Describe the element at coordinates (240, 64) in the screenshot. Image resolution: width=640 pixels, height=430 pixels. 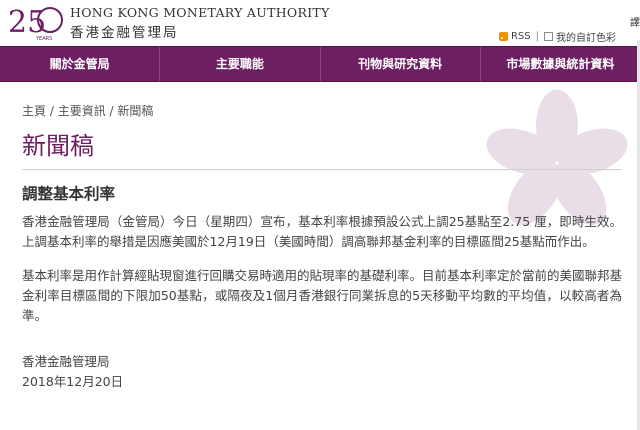
I see `nav-item-key-functions: 主要職能` at that location.